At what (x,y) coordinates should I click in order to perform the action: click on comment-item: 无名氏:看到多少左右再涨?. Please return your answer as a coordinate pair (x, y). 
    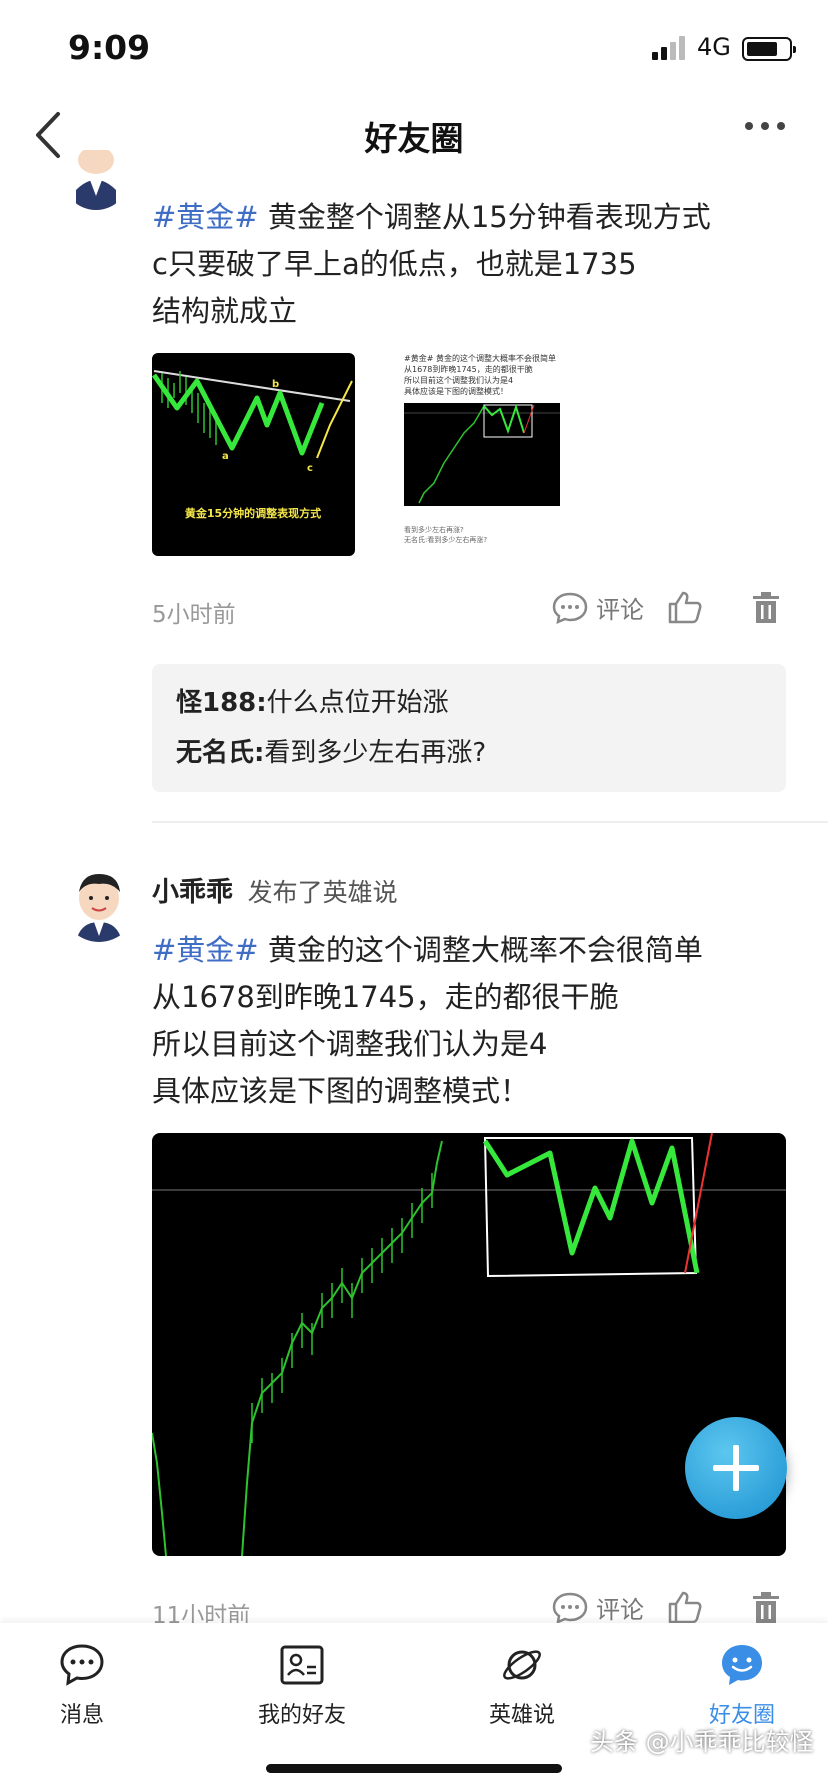
    Looking at the image, I should click on (331, 753).